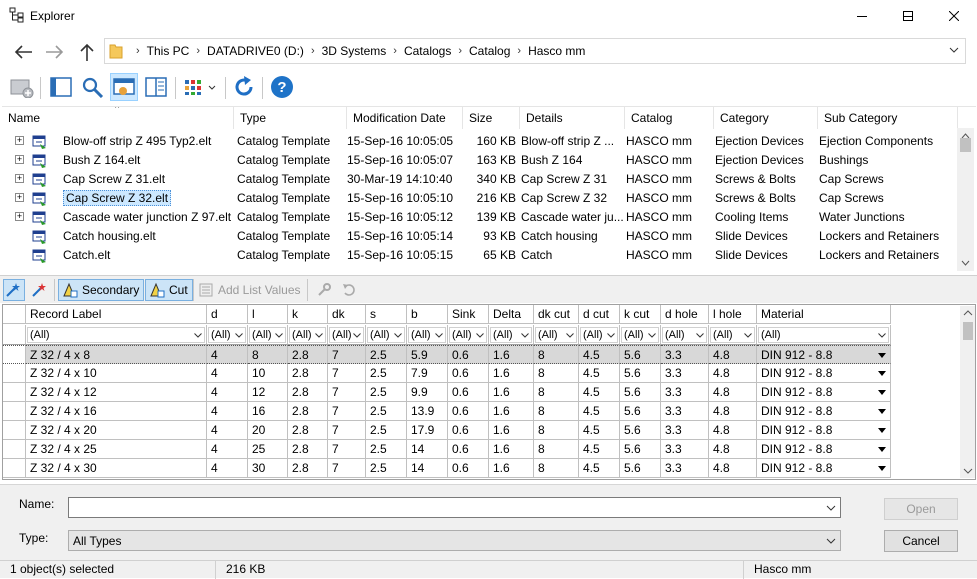 The width and height of the screenshot is (977, 579). I want to click on cut-button: Cut, so click(169, 290).